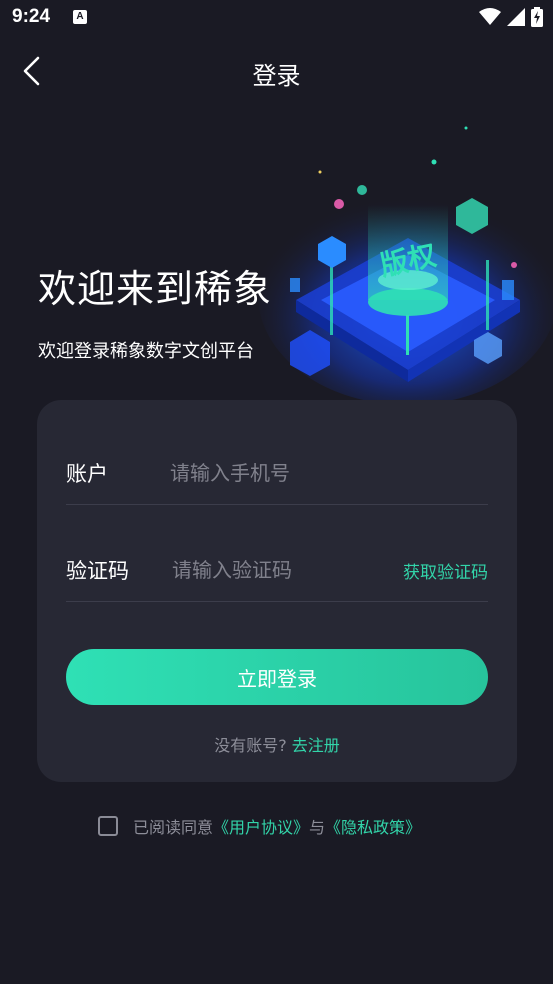 This screenshot has width=553, height=984. I want to click on agreement-text: 已阅读同意《用户协议》与《隐私政策》, so click(277, 826).